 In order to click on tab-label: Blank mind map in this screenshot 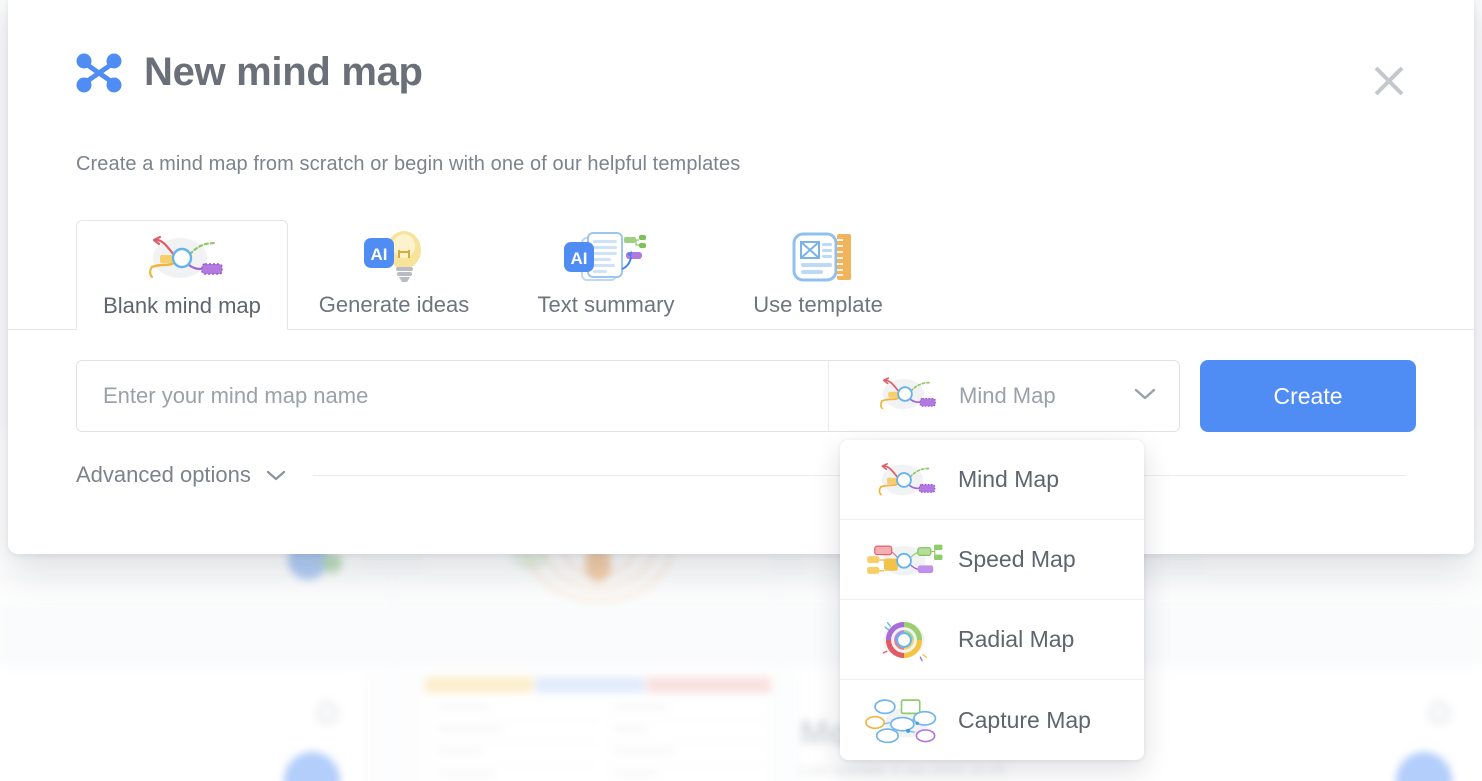, I will do `click(182, 305)`.